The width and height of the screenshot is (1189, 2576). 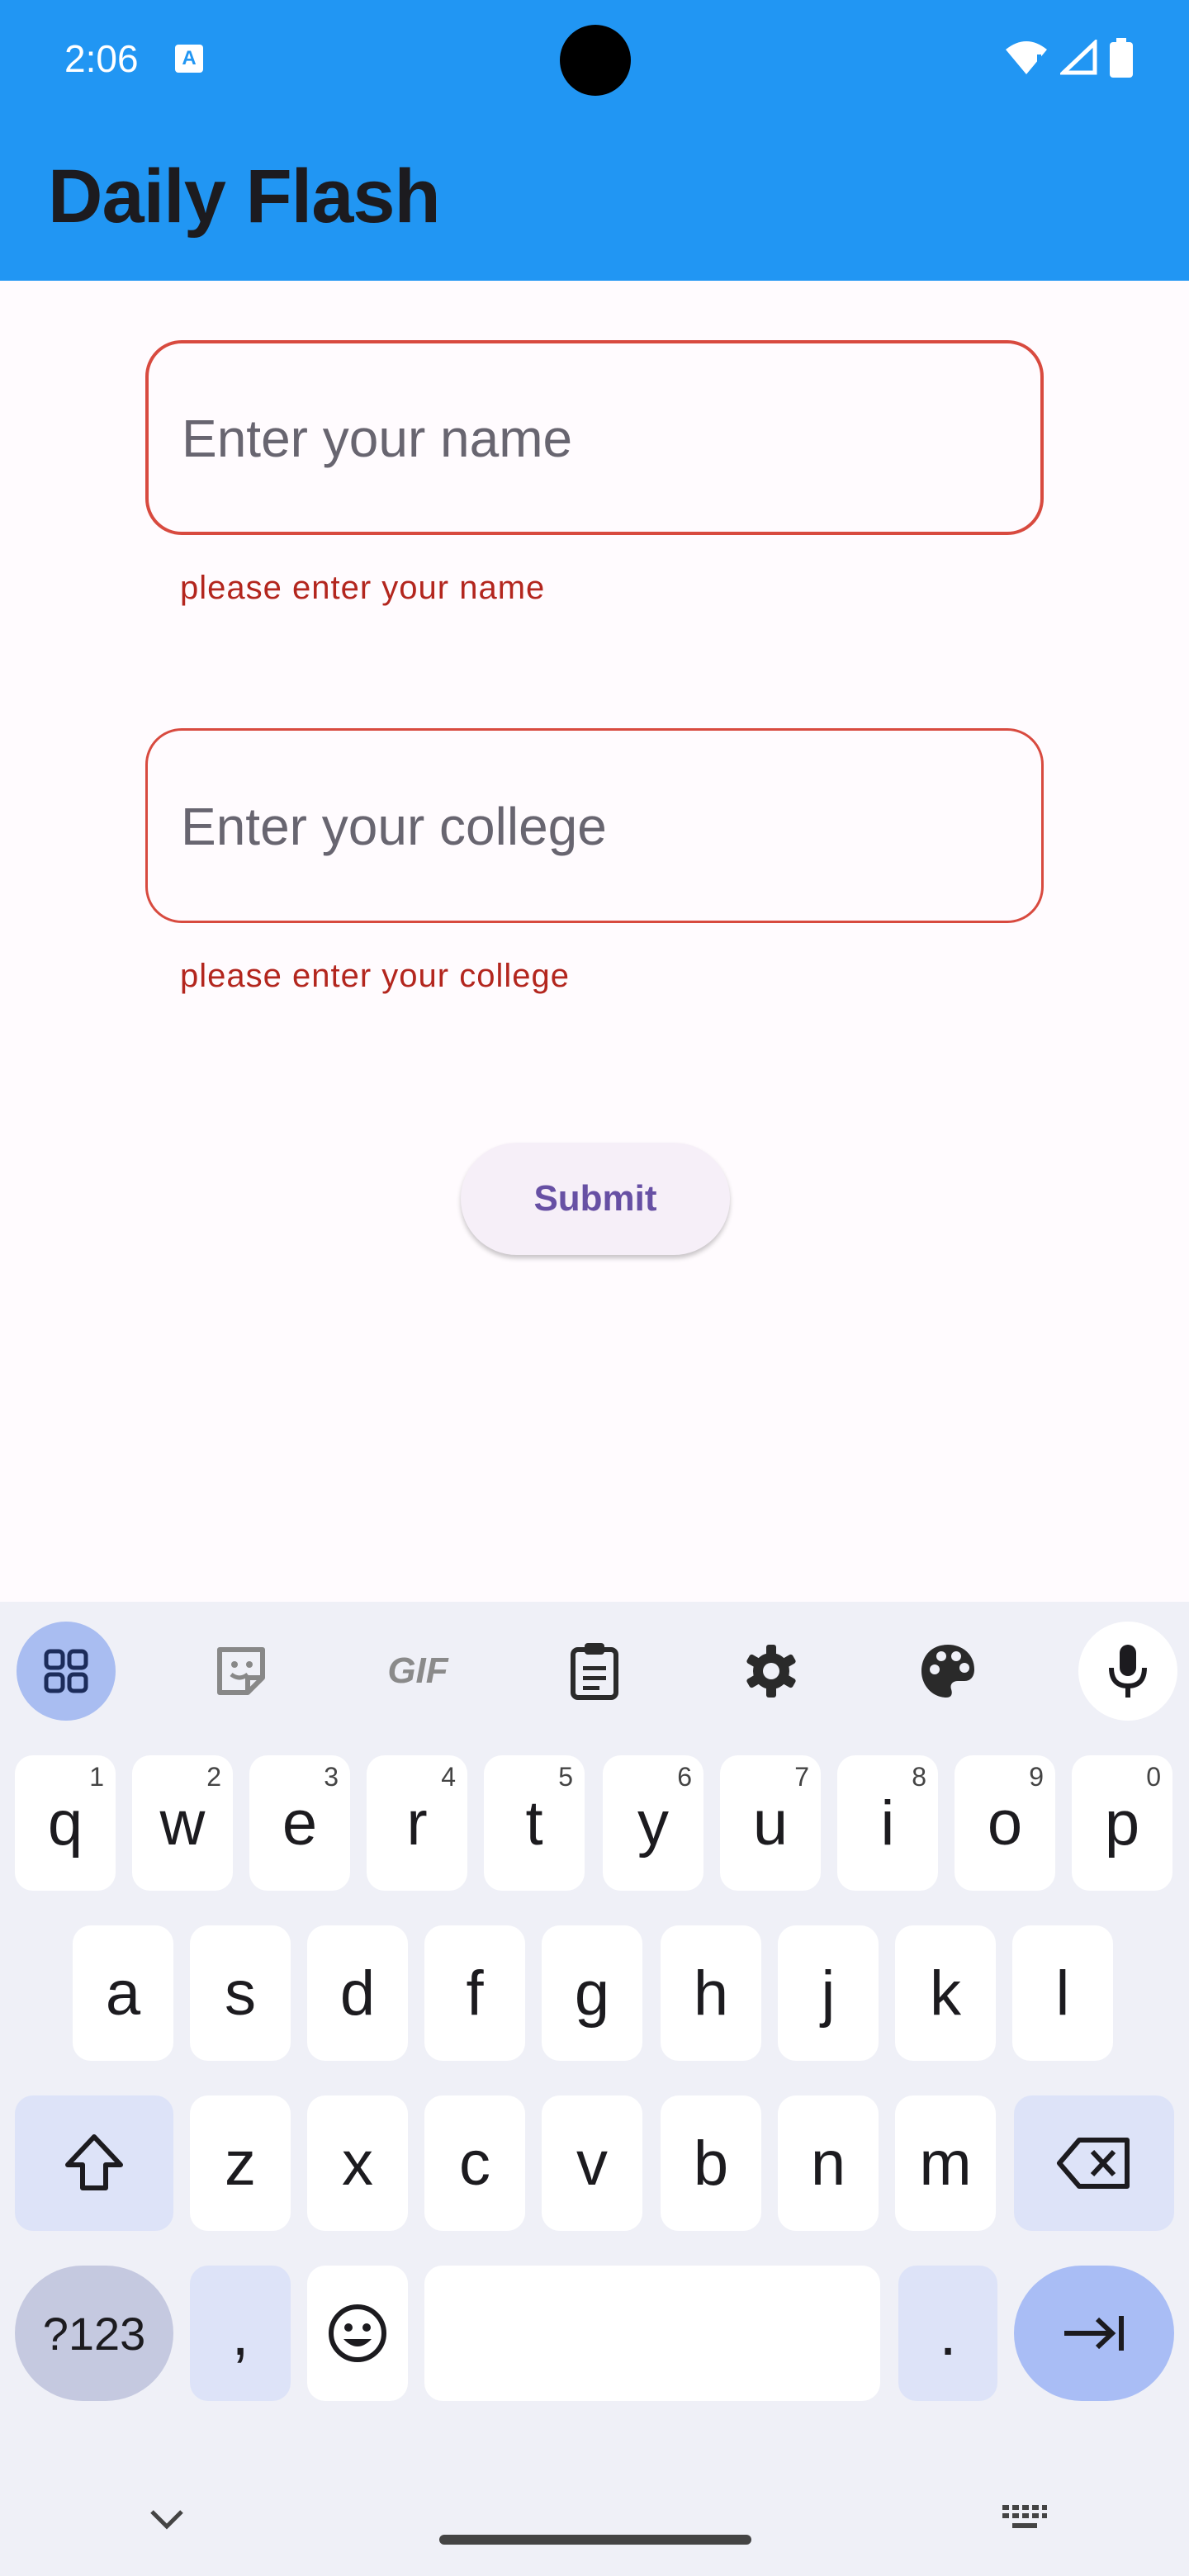 What do you see at coordinates (595, 2540) in the screenshot?
I see `home-gesture-pill` at bounding box center [595, 2540].